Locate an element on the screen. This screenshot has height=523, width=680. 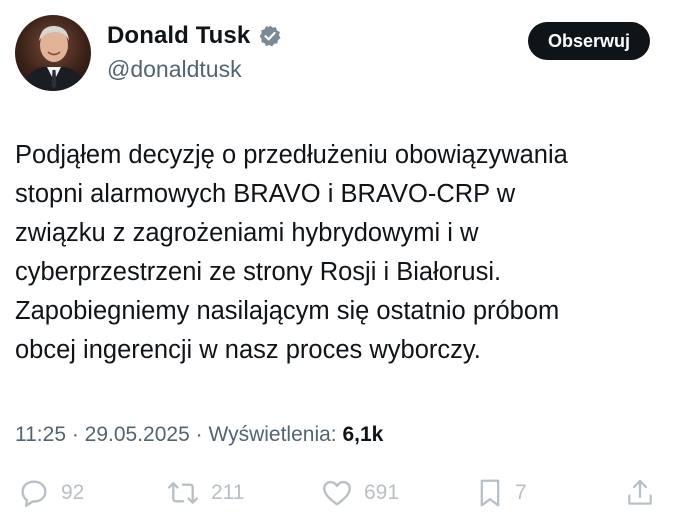
heart-icon is located at coordinates (337, 493).